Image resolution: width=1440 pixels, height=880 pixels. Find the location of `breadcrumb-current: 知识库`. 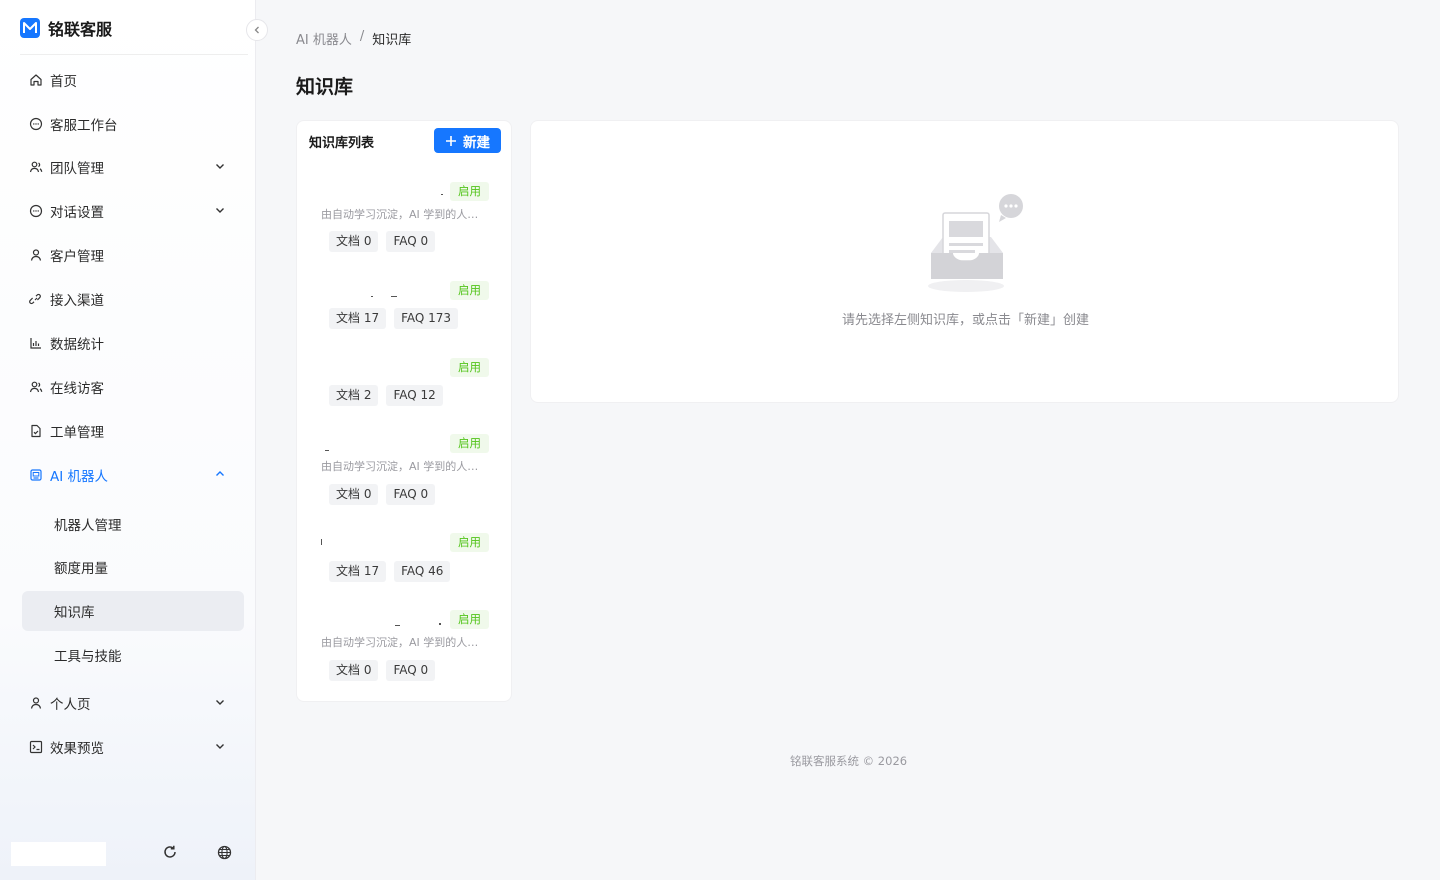

breadcrumb-current: 知识库 is located at coordinates (392, 40).